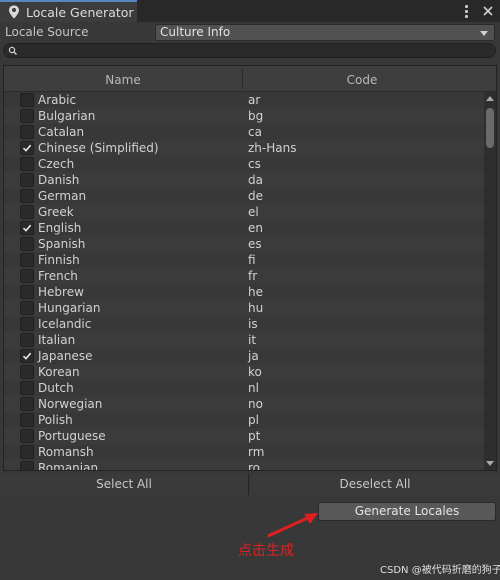 The height and width of the screenshot is (580, 500). I want to click on cell-name: German, so click(62, 196).